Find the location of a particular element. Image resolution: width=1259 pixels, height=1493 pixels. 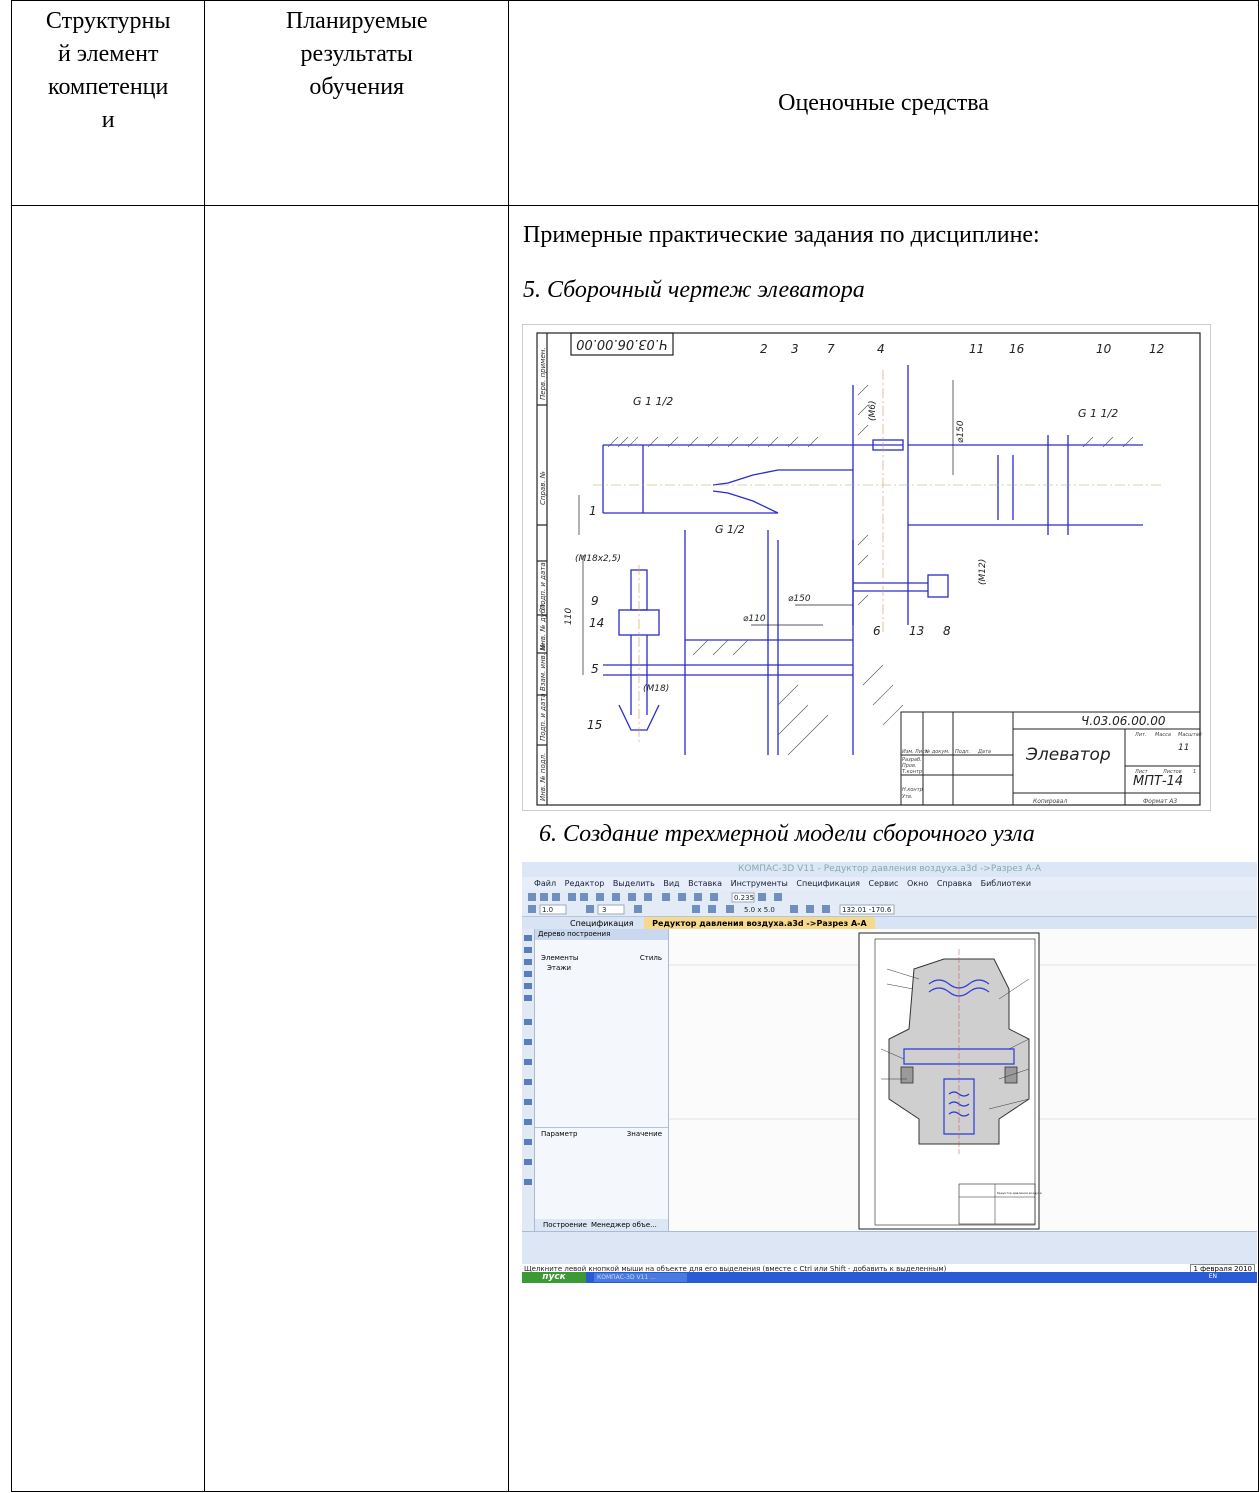

reducer-drawing-svg: Редуктор давления воздуха is located at coordinates (963, 1081).